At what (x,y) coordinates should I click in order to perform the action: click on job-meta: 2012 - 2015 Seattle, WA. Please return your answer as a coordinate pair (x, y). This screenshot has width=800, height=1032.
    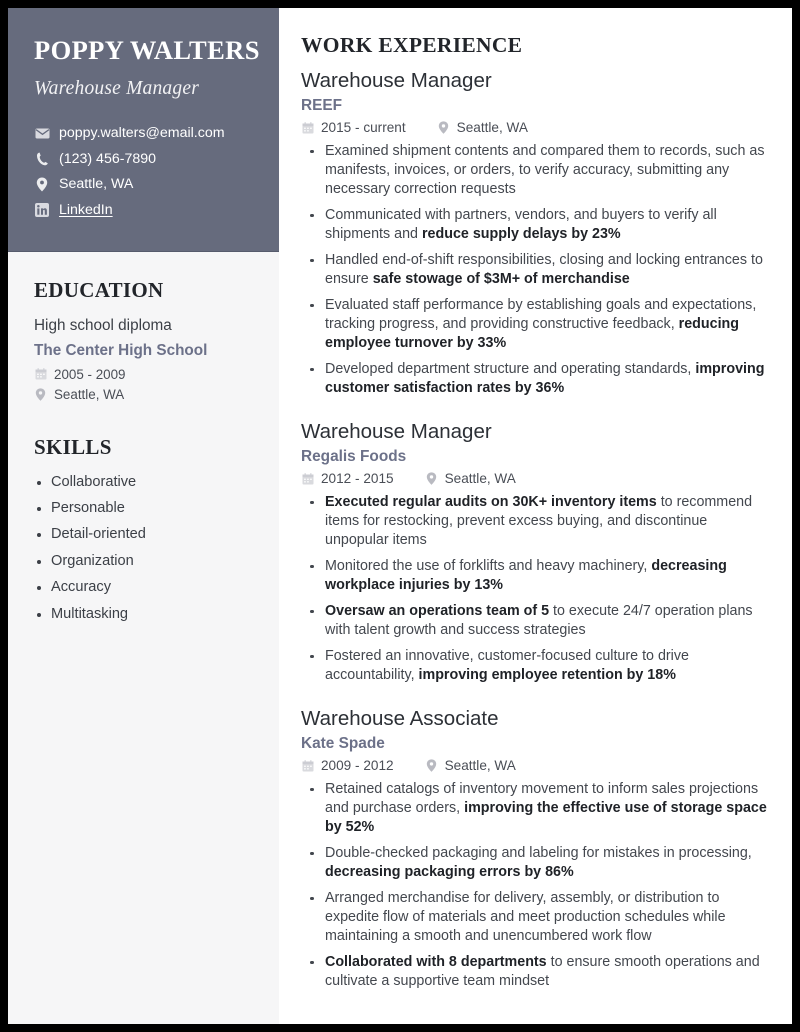
    Looking at the image, I should click on (534, 478).